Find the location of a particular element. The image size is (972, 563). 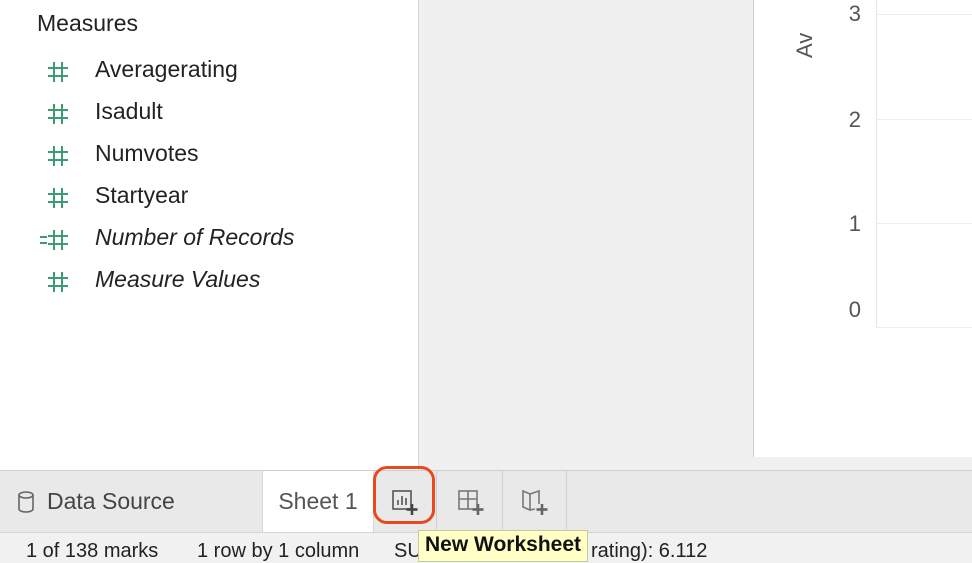

y-tick-label: 3 is located at coordinates (854, 13).